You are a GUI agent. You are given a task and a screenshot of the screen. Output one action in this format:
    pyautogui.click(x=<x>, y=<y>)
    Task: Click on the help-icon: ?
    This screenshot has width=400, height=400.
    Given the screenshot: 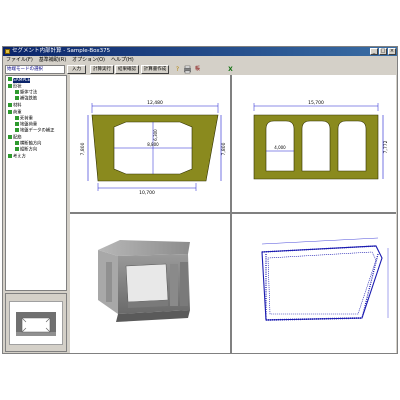 What is the action you would take?
    pyautogui.click(x=177, y=69)
    